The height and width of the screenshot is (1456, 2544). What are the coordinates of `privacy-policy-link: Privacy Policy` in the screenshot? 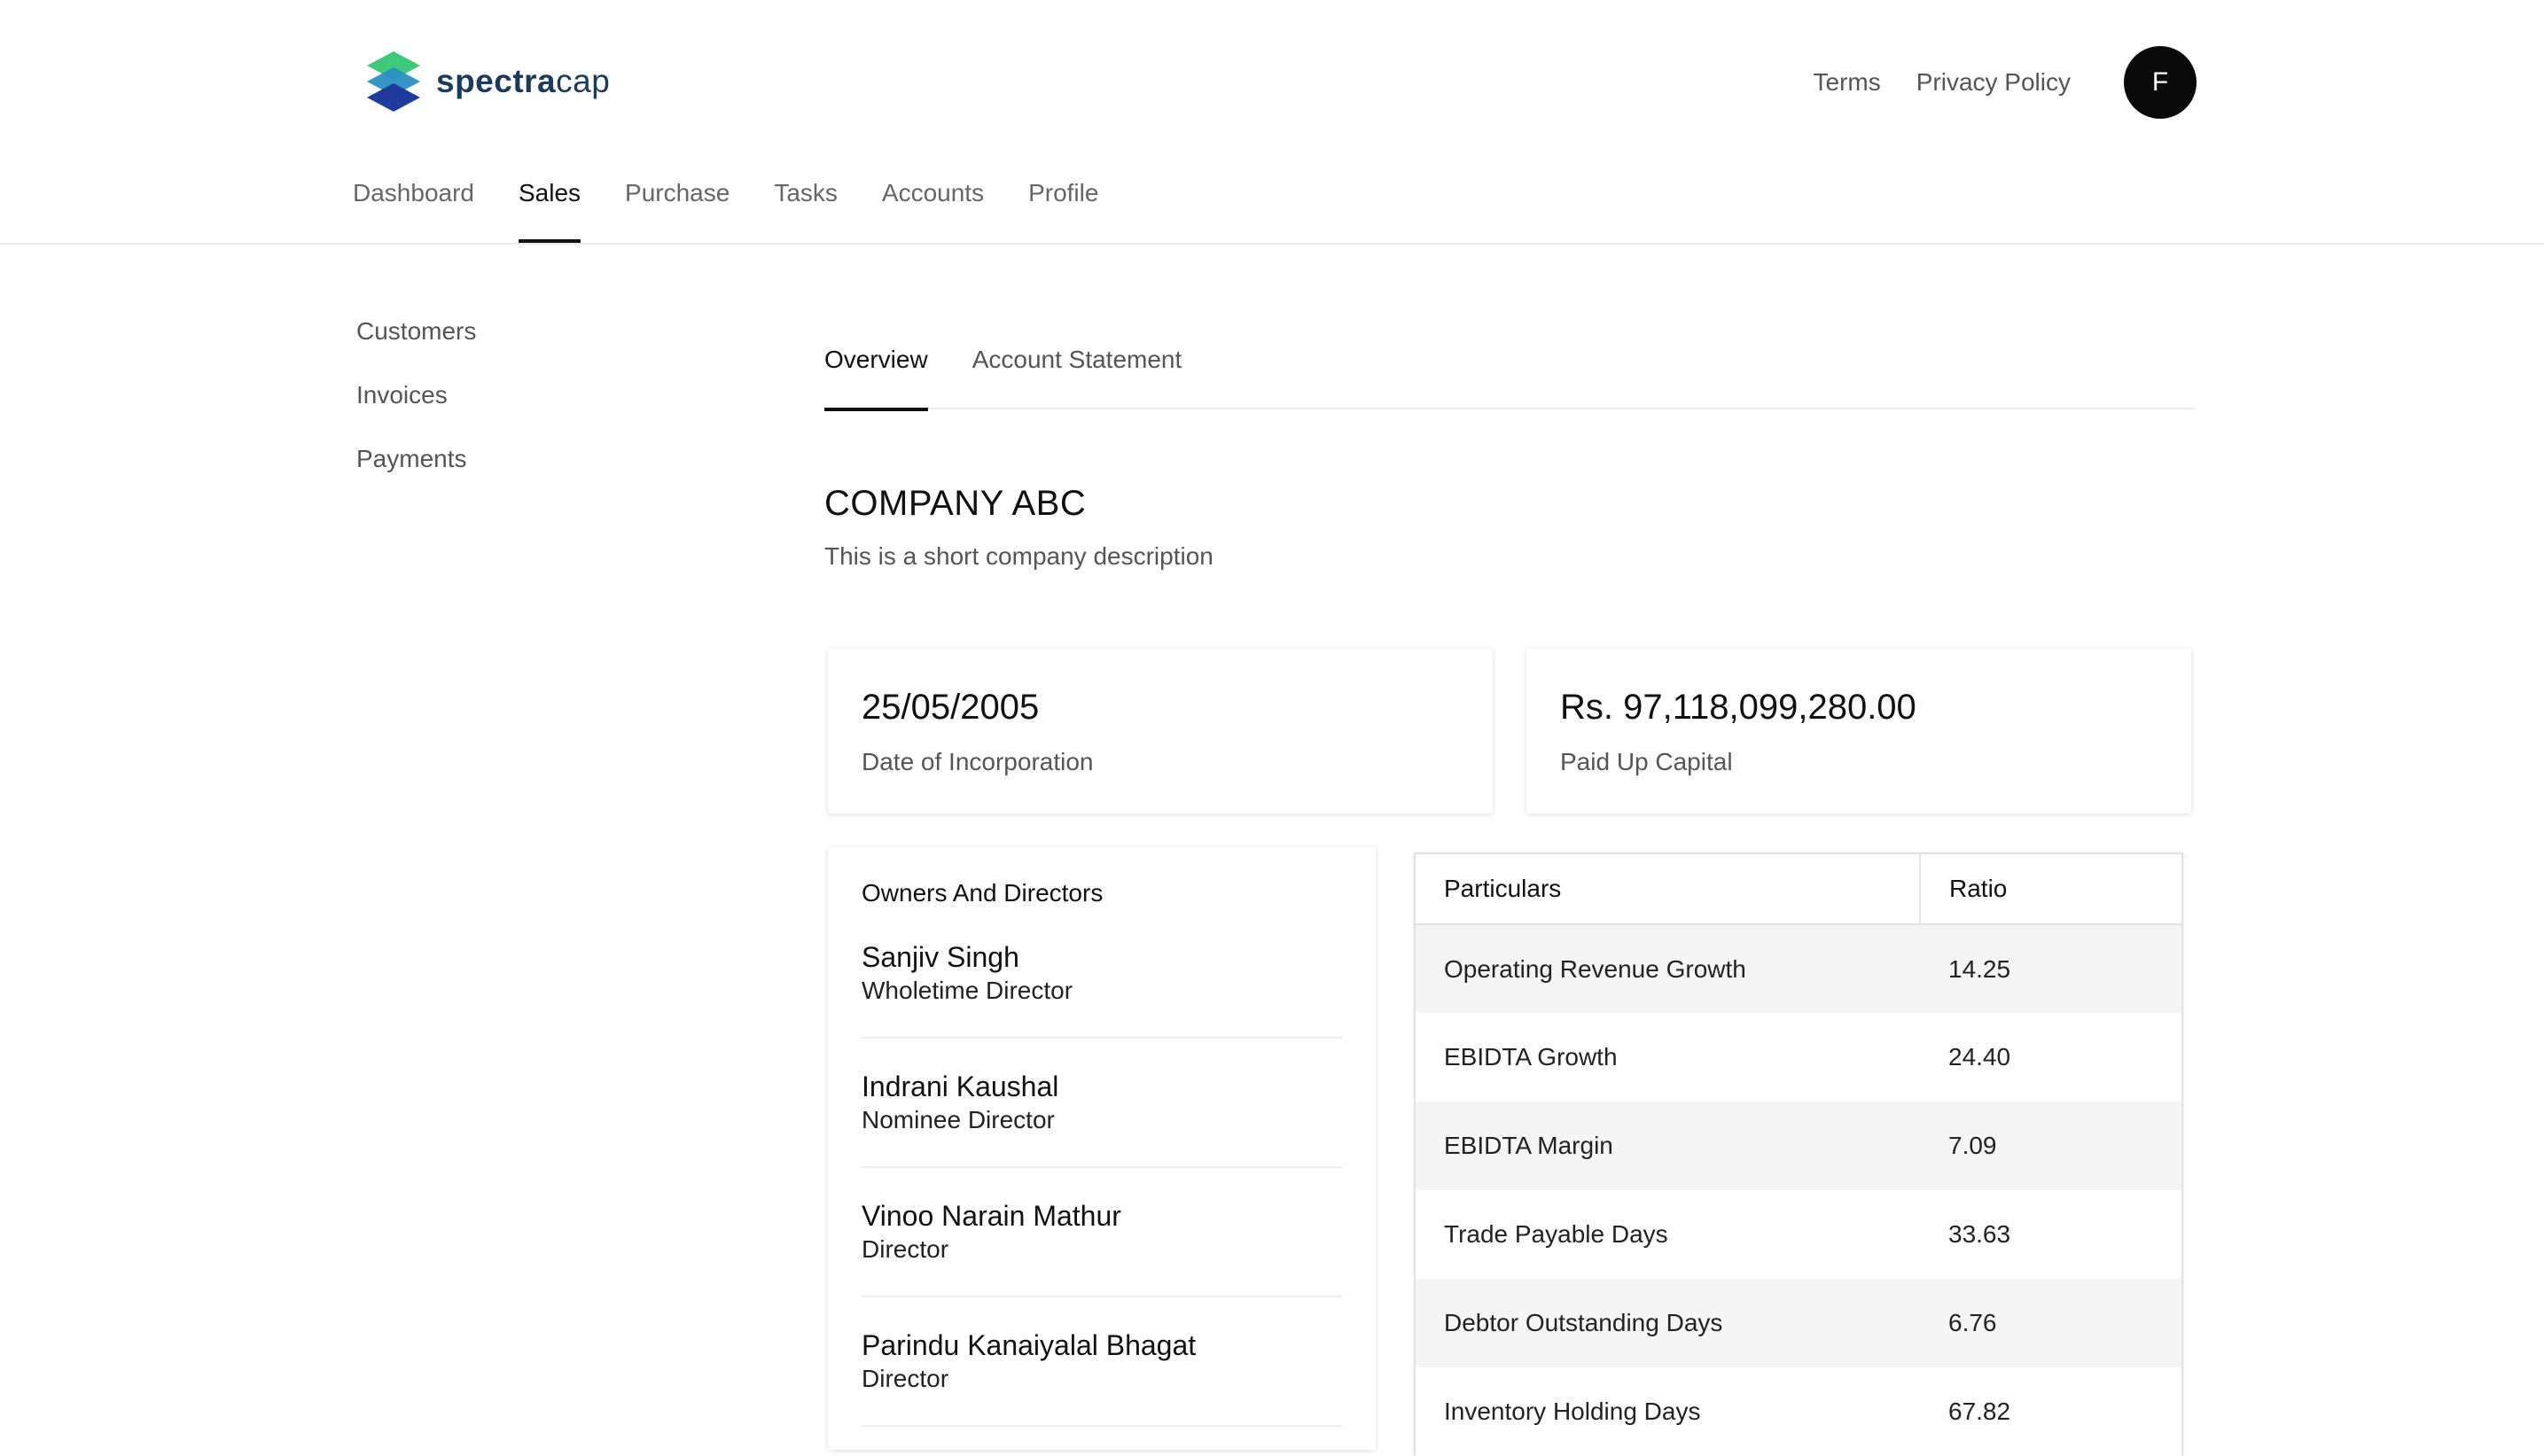 It's located at (1993, 82).